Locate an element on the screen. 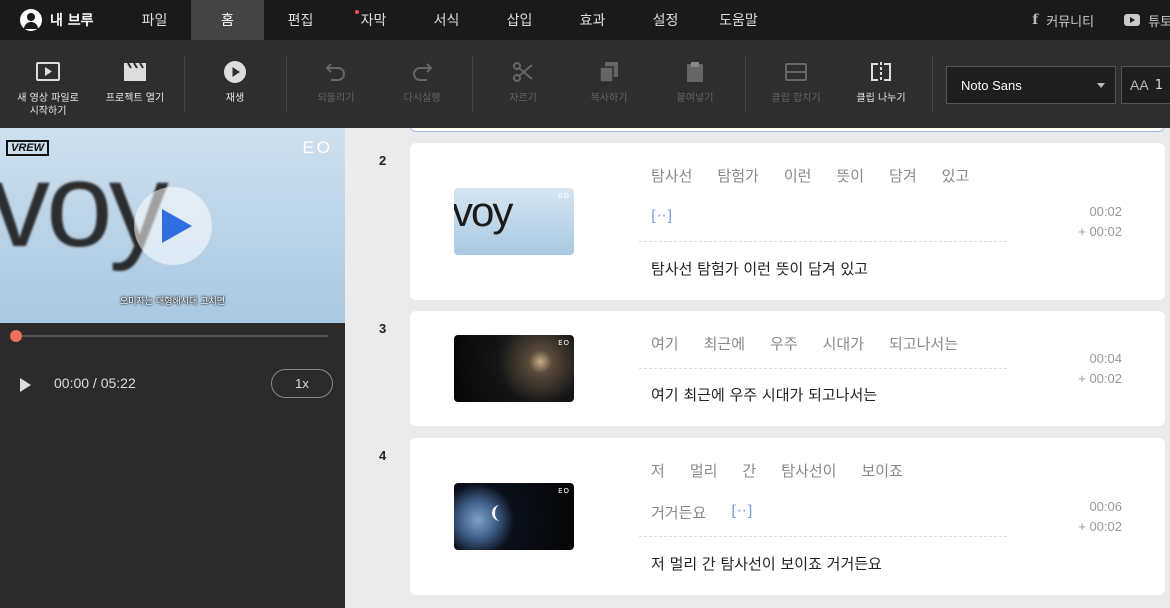 The image size is (1170, 608). word-chip: 여기 is located at coordinates (665, 343).